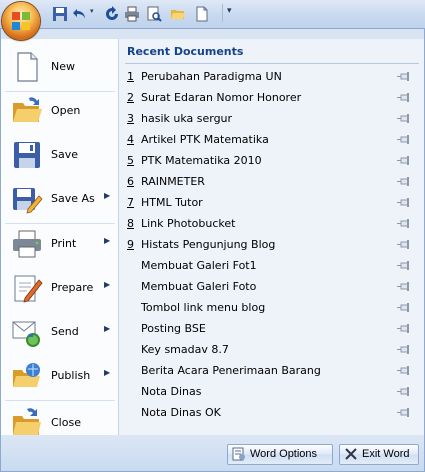  Describe the element at coordinates (271, 287) in the screenshot. I see `recent-document-item: Membuat Galeri Foto` at that location.